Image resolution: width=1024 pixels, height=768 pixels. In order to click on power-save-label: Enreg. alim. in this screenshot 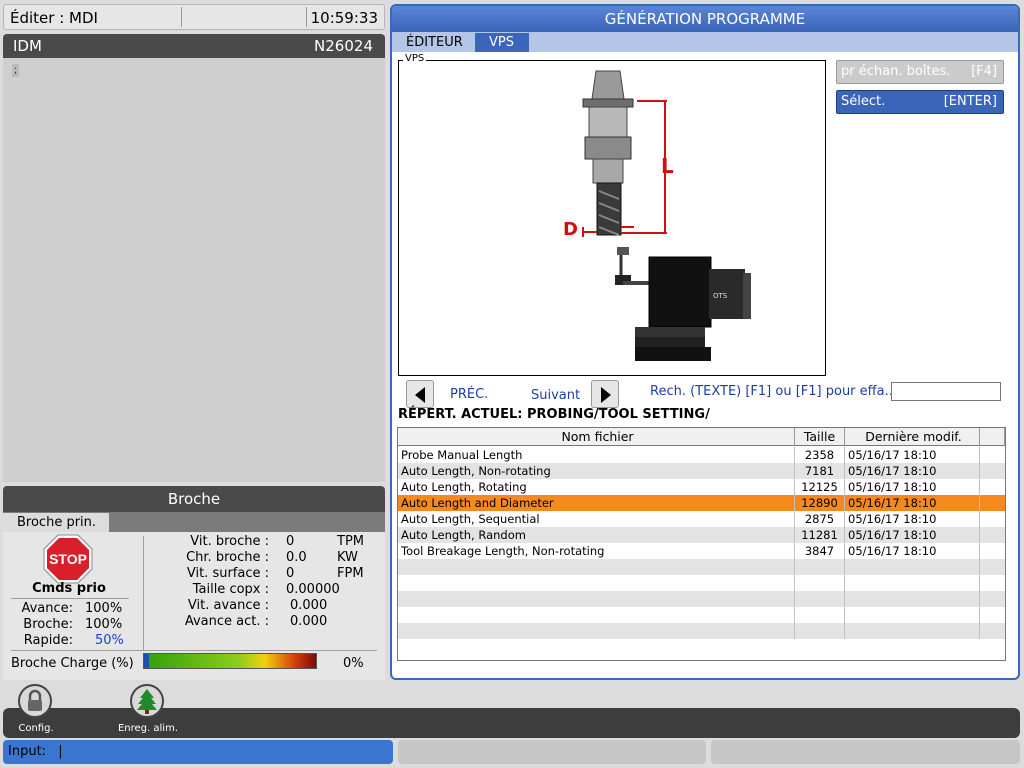, I will do `click(148, 728)`.